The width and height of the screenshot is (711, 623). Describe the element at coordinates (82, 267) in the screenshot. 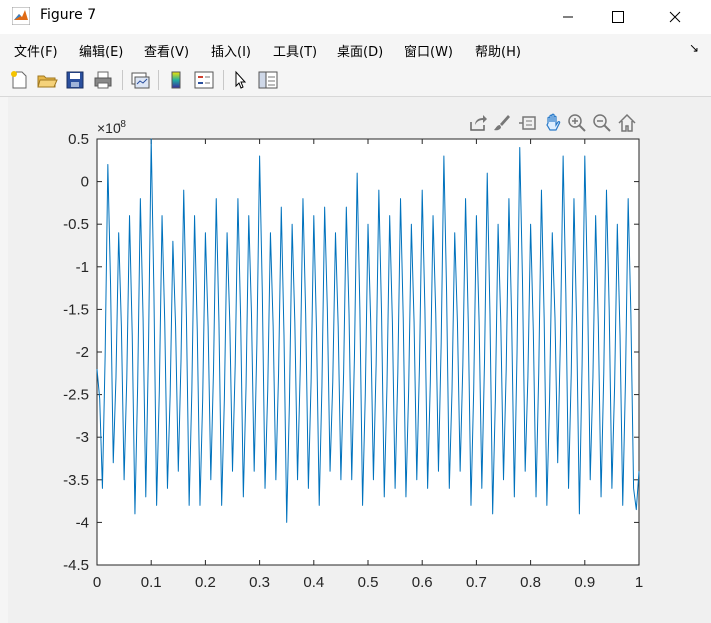

I see `y-tick-label: -1` at that location.